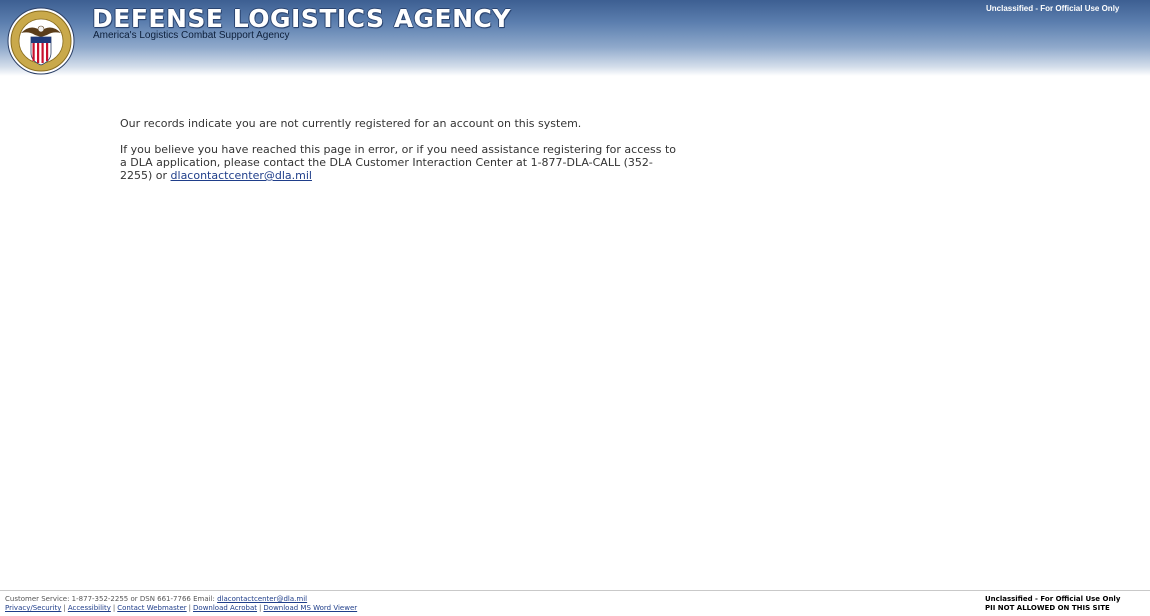 The image size is (1150, 616). I want to click on footer-classification: Unclassified - For Official Use Only, so click(1053, 599).